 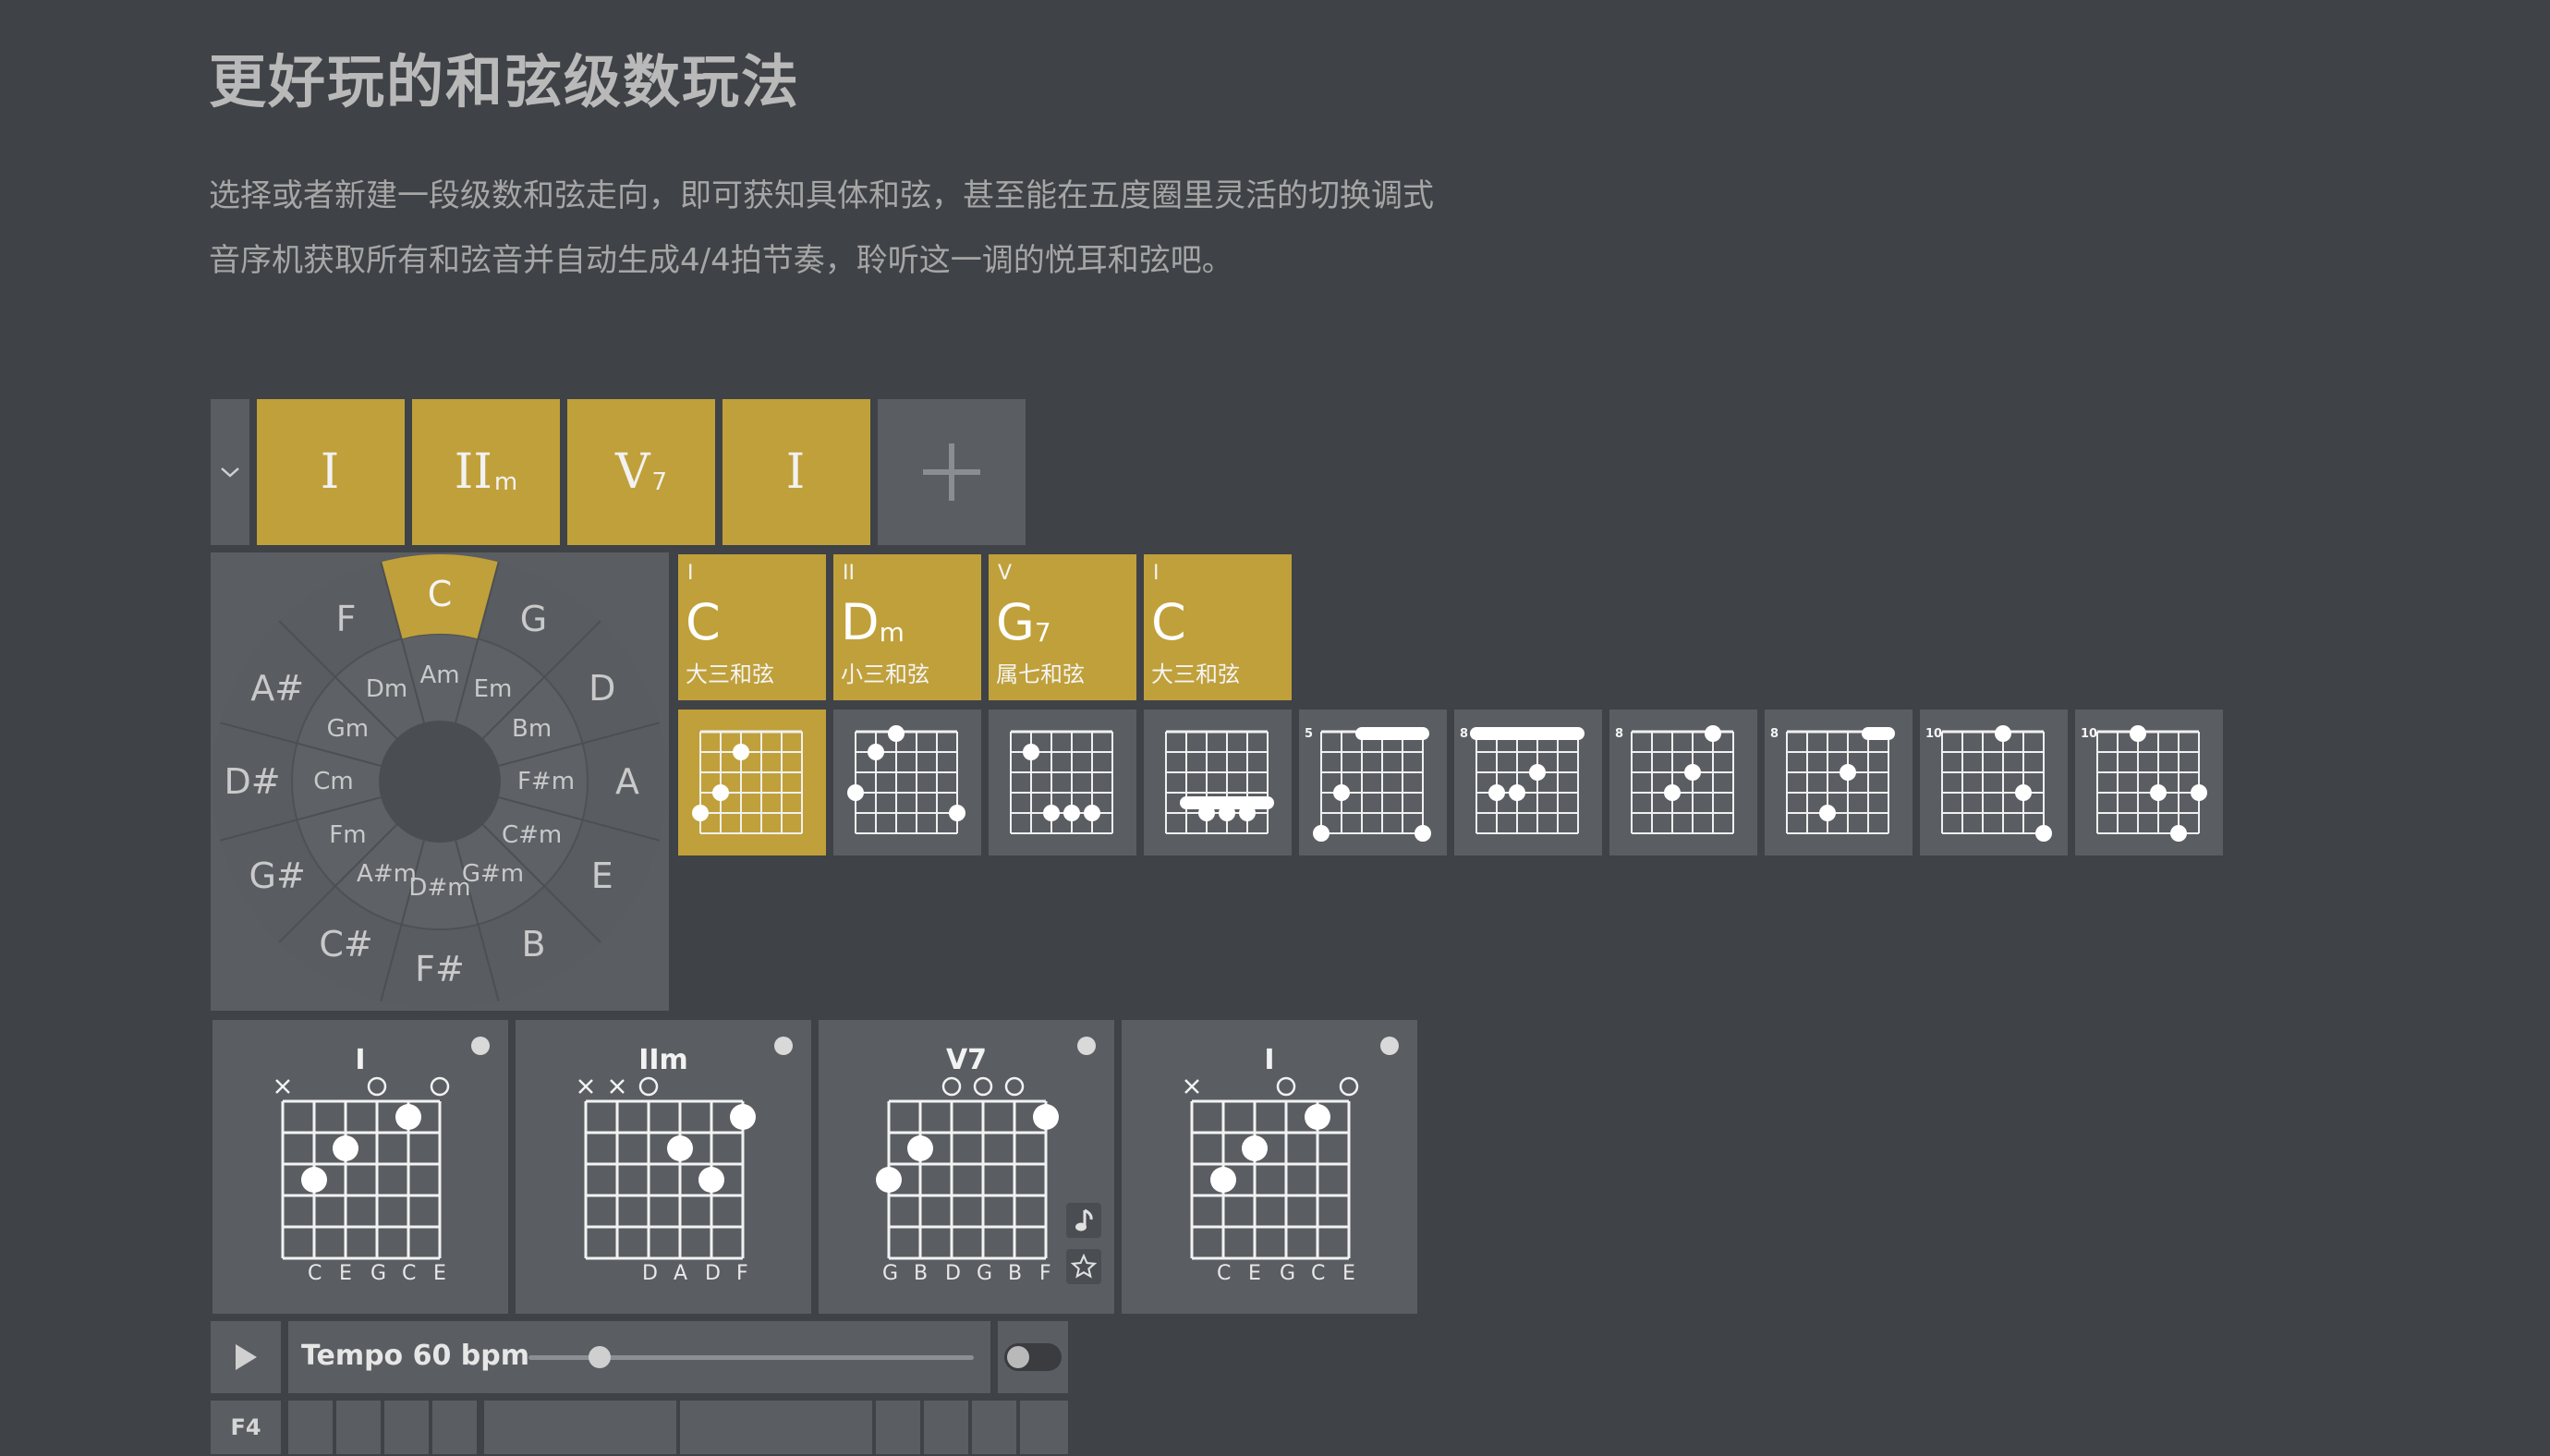 I want to click on chord-diagram: 5, so click(x=1368, y=784).